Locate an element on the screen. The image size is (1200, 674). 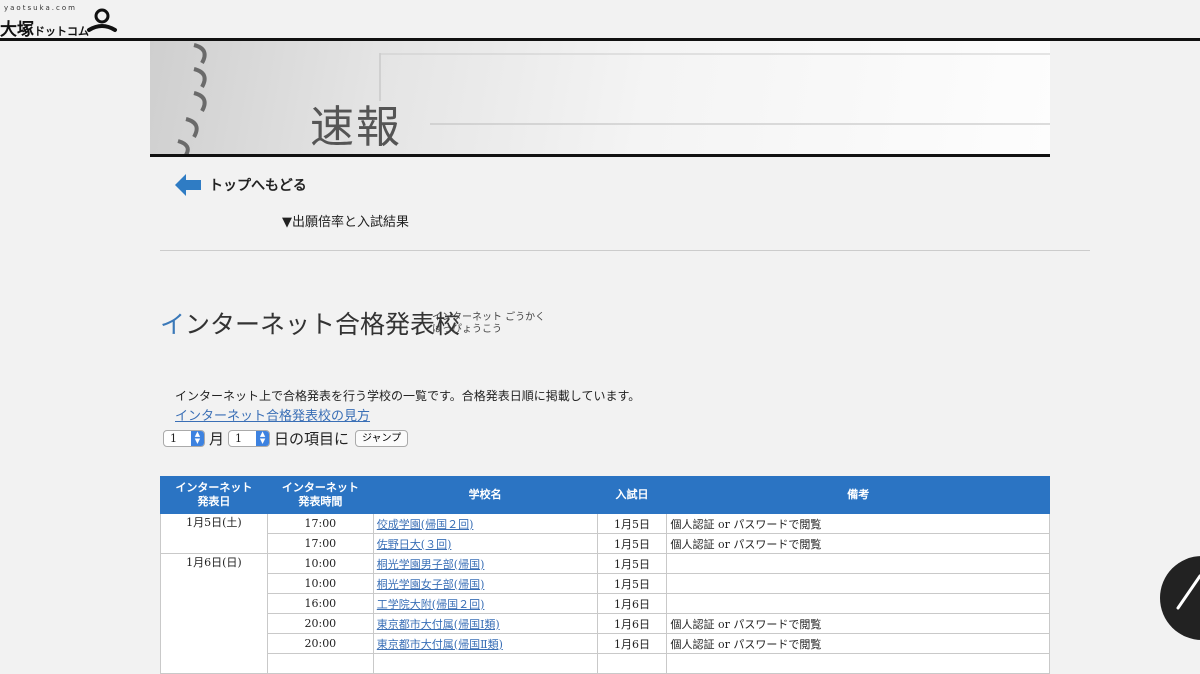
table-header-row: インターネット 発表日 インターネット 発表時間 学校名 入試日 備考 is located at coordinates (605, 495).